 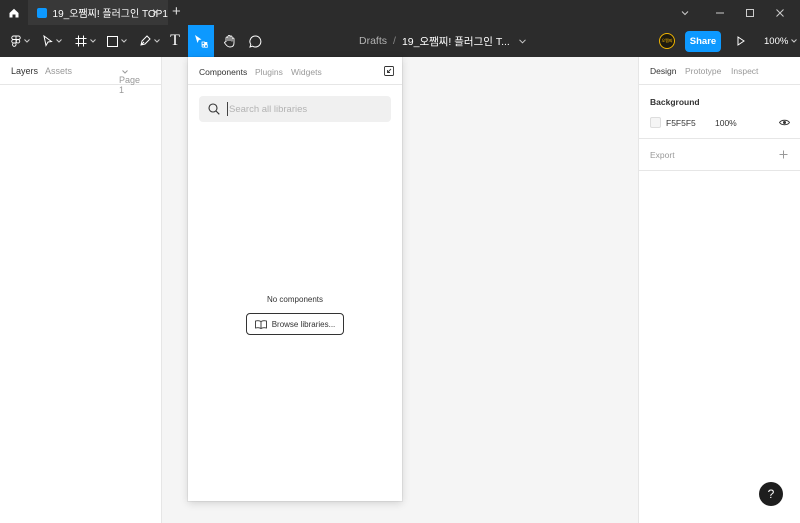 I want to click on resources-tabs: Components Plugins Widgets, so click(x=295, y=71).